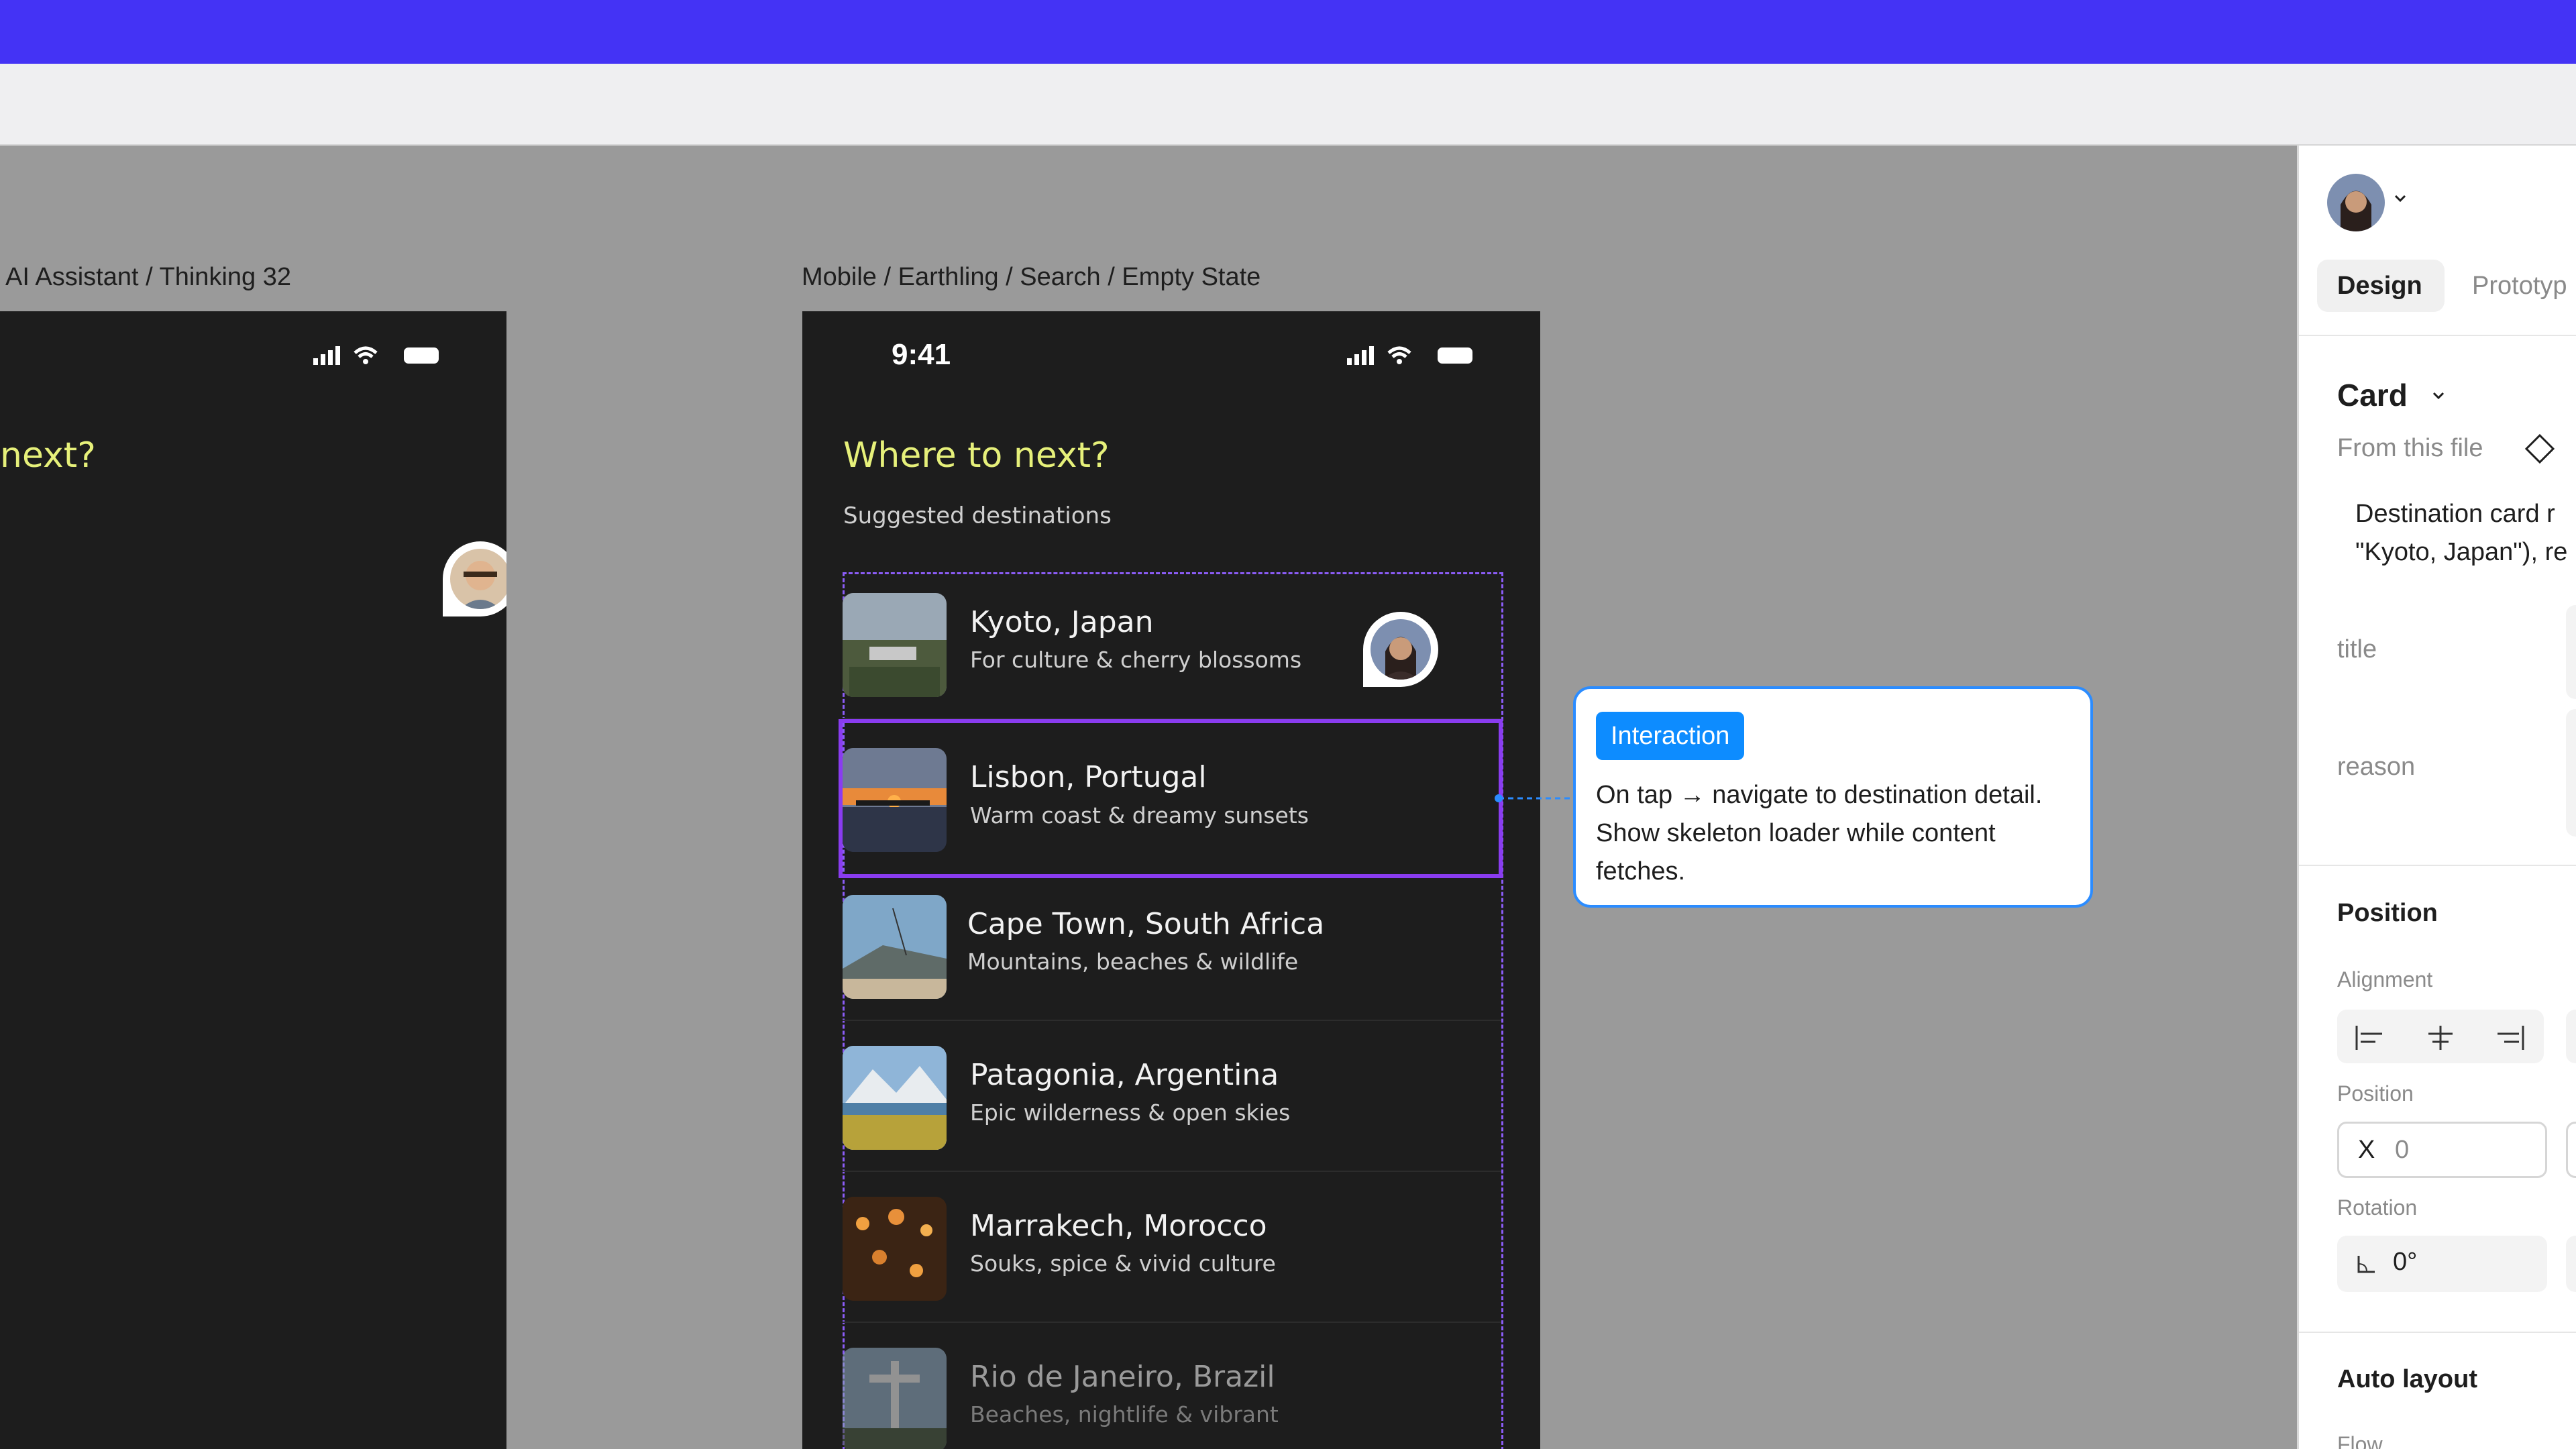 Image resolution: width=2576 pixels, height=1449 pixels. Describe the element at coordinates (2372, 395) in the screenshot. I see `component-name: Card` at that location.